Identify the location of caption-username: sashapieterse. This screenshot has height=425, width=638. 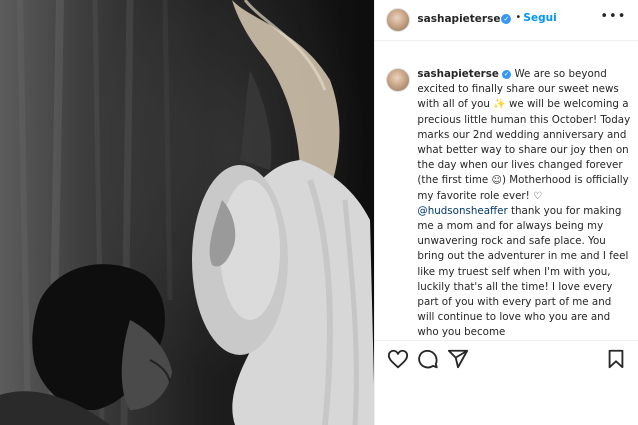
(457, 74).